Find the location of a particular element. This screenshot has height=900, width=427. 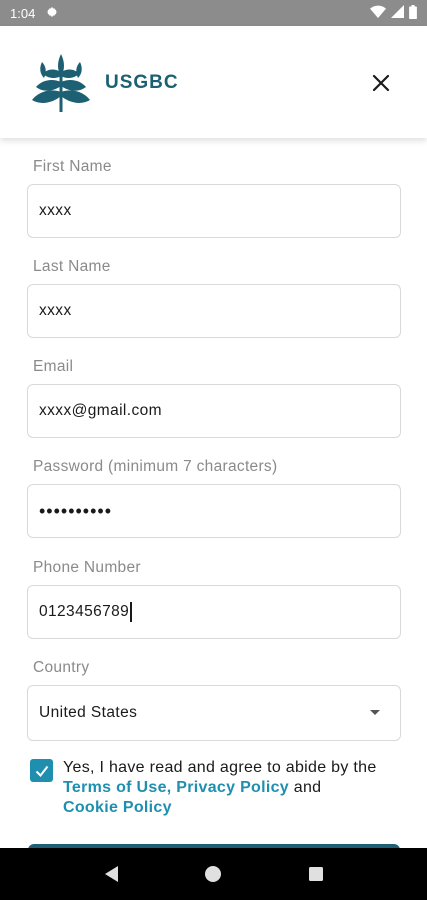

privacy-policy-link: Privacy Policy is located at coordinates (232, 787).